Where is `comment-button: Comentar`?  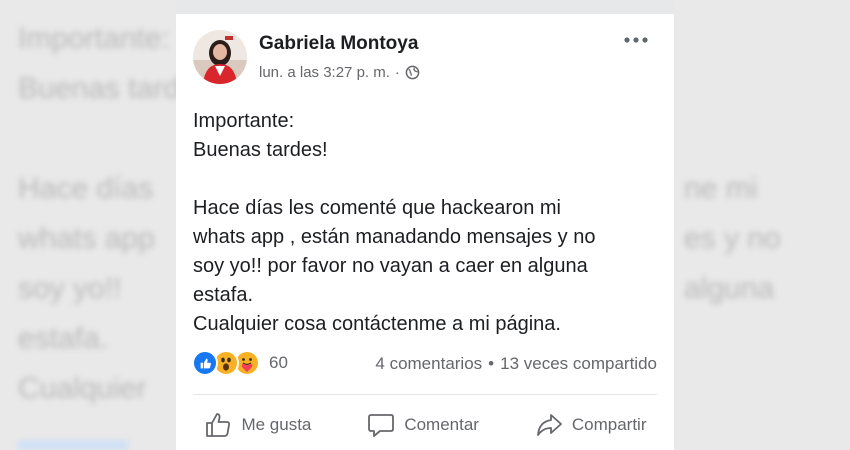 comment-button: Comentar is located at coordinates (422, 425).